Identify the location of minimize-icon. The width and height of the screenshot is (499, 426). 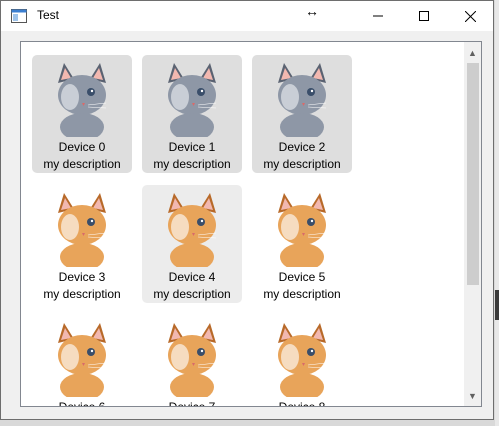
(378, 16).